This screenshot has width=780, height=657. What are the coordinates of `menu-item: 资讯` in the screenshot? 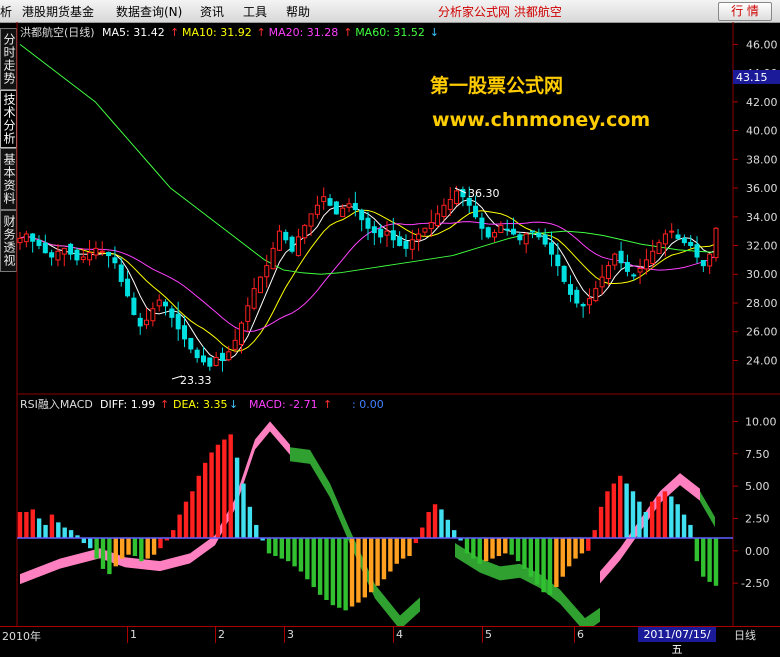 It's located at (212, 11).